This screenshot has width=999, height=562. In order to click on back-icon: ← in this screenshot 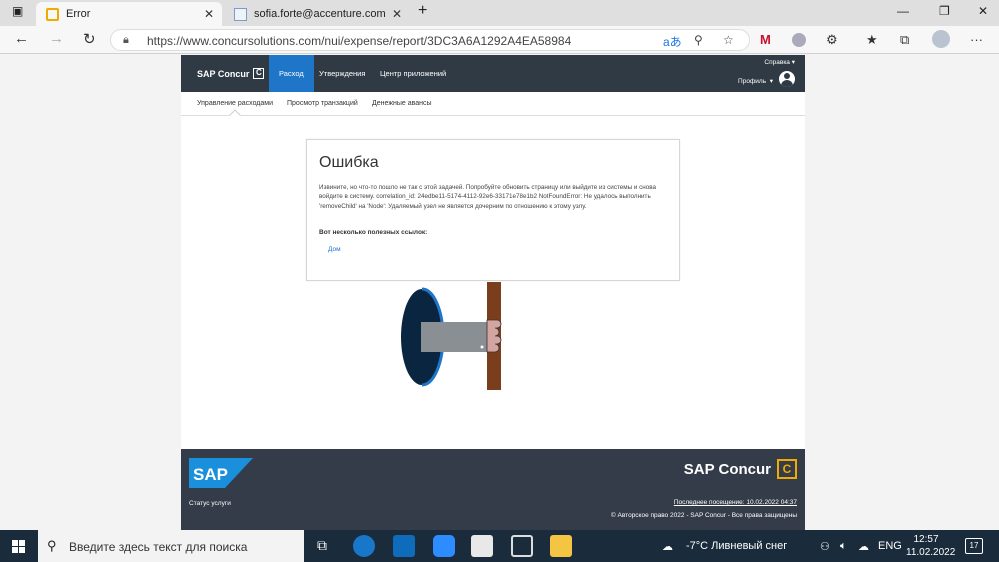, I will do `click(21, 38)`.